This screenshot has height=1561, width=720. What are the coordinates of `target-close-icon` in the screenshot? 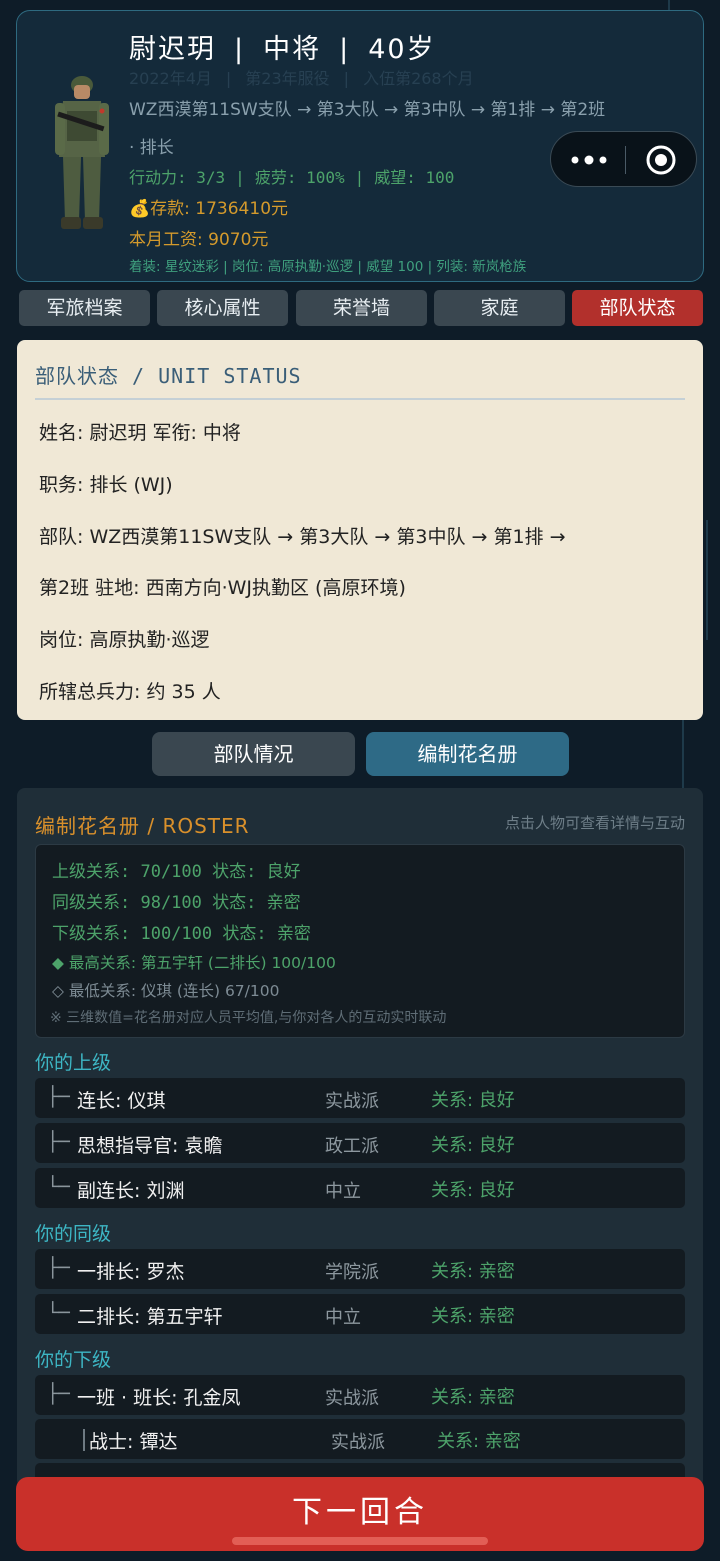 It's located at (661, 160).